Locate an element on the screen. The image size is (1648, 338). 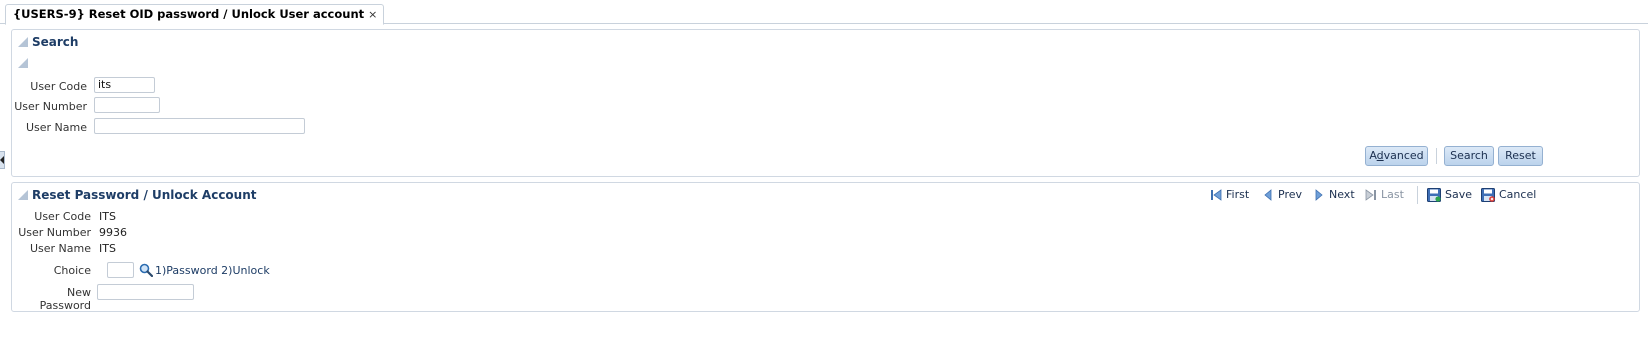
button-separator is located at coordinates (1436, 156).